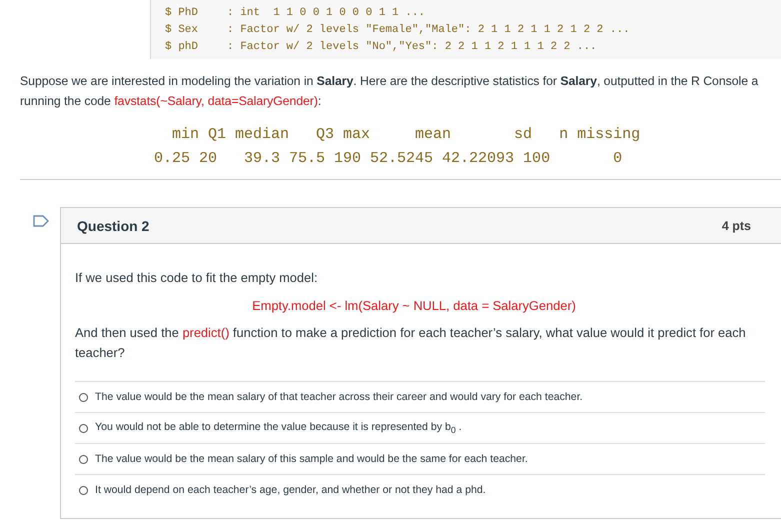 The width and height of the screenshot is (781, 524). What do you see at coordinates (420, 490) in the screenshot?
I see `answer-option: It would depend on each teacher’s age, gender, and whether or not they had a phd.` at bounding box center [420, 490].